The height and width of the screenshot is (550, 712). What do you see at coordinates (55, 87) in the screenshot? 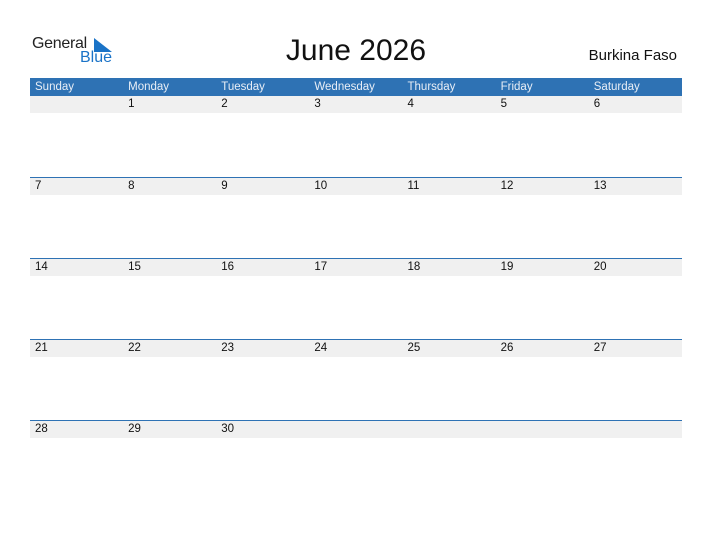
I see `weekday-sunday: Sunday` at bounding box center [55, 87].